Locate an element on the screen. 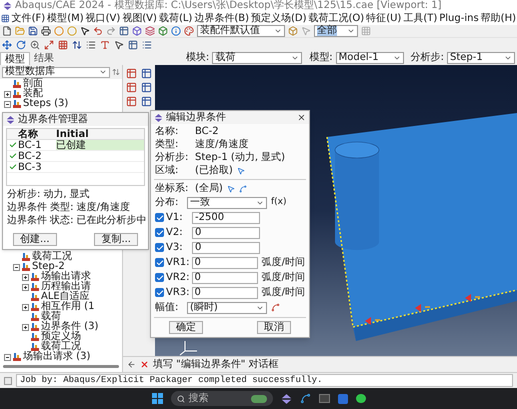 Image resolution: width=517 pixels, height=409 pixels. back-arrow-icon is located at coordinates (131, 364).